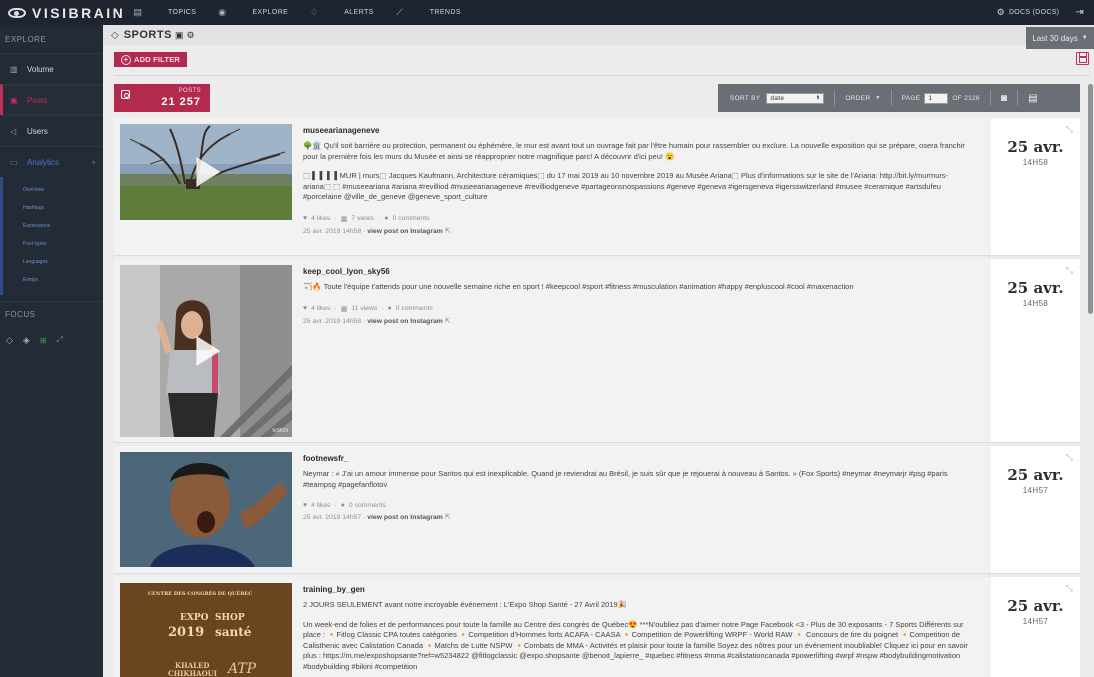  I want to click on film-icon: ▦, so click(344, 219).